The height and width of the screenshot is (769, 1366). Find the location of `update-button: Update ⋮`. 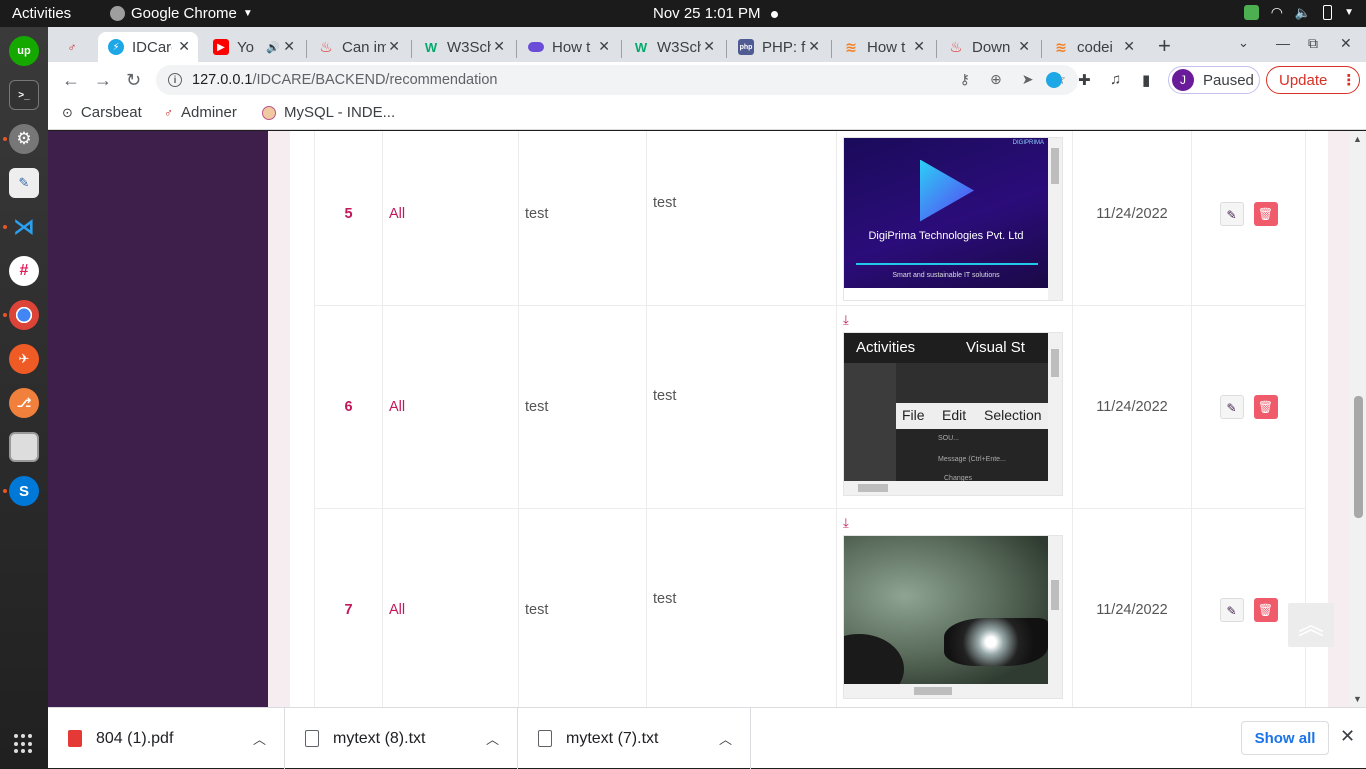

update-button: Update ⋮ is located at coordinates (1313, 80).